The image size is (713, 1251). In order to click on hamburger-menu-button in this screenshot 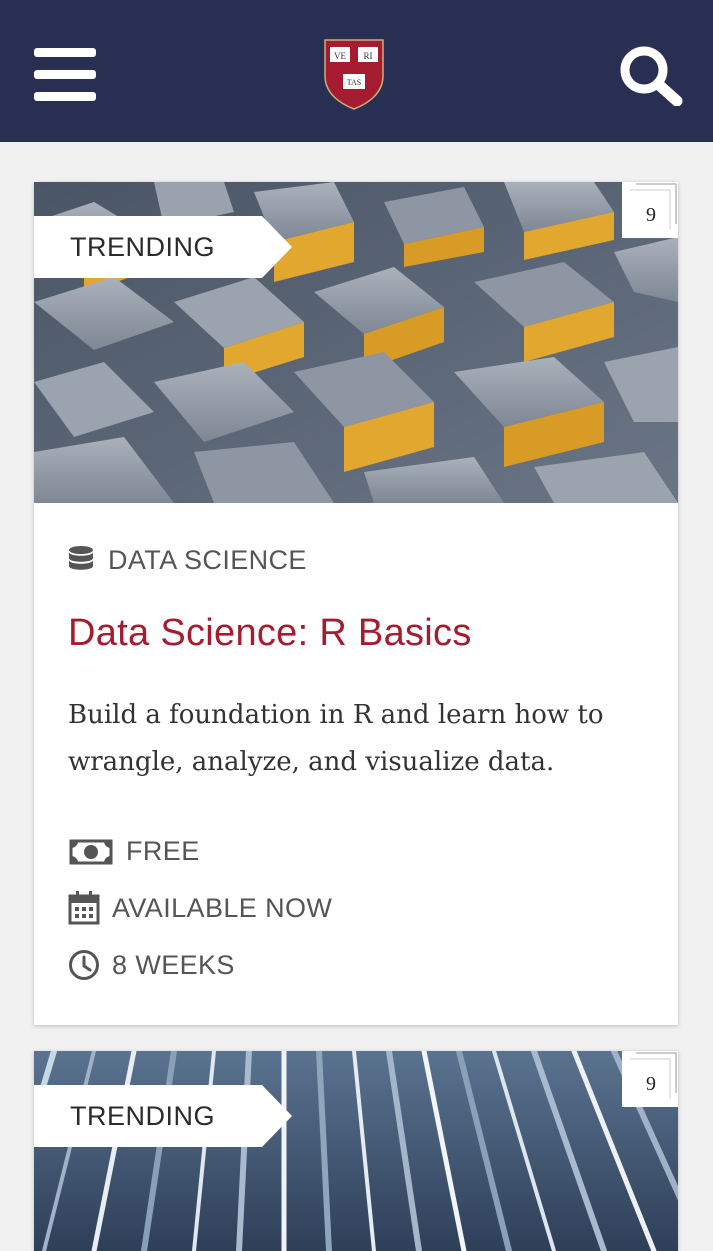, I will do `click(65, 75)`.